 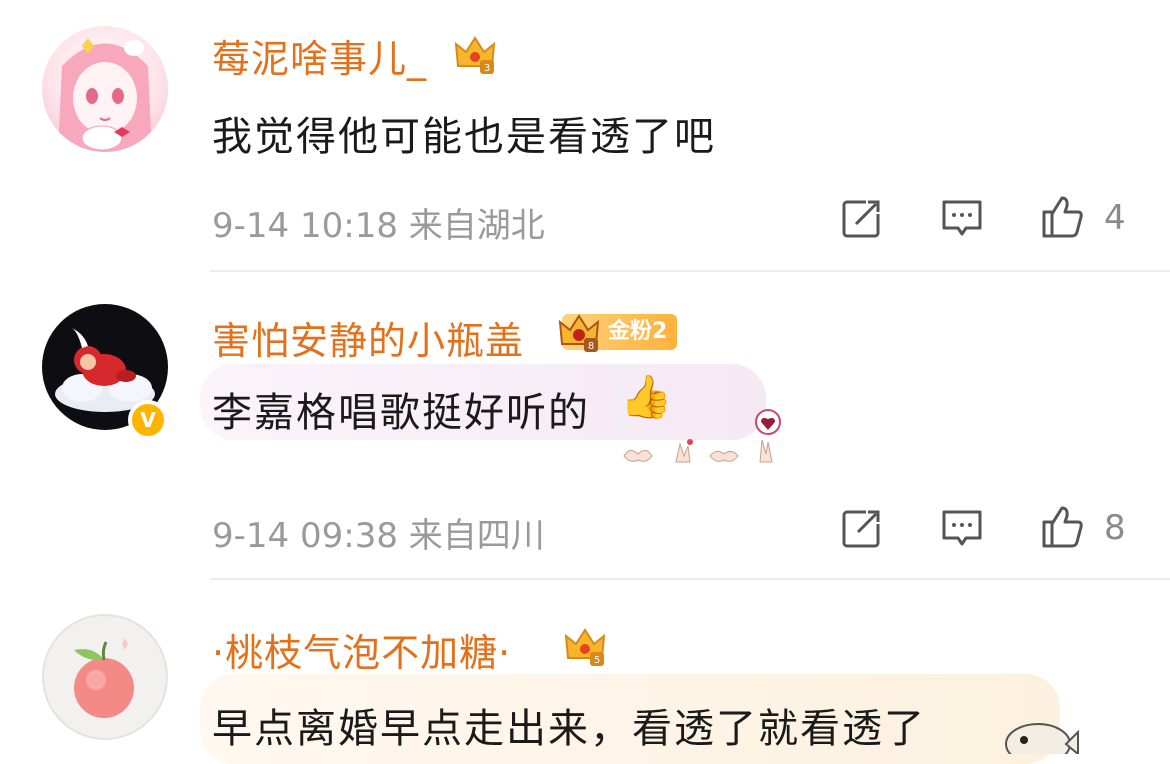 I want to click on username: 害怕安静的小瓶盖, so click(x=368, y=337).